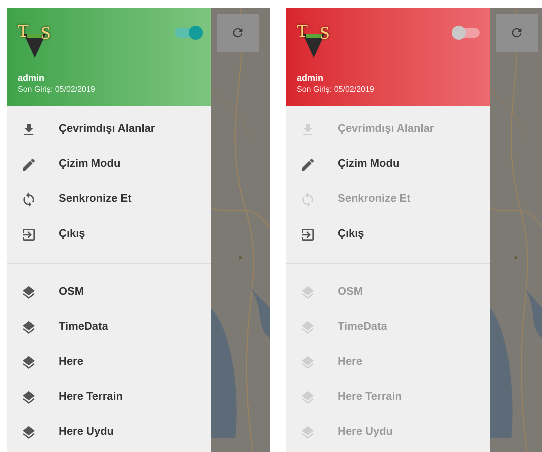 This screenshot has height=452, width=542. I want to click on menu-item: Here, so click(109, 362).